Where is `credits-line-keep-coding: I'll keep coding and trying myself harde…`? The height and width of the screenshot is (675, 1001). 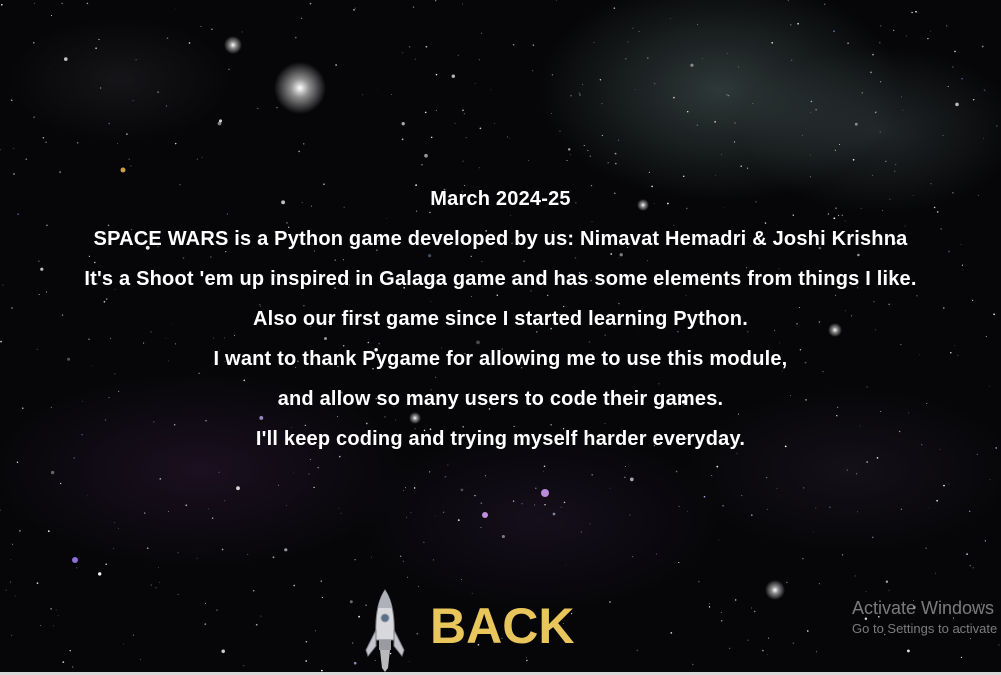
credits-line-keep-coding: I'll keep coding and trying myself harde… is located at coordinates (500, 439).